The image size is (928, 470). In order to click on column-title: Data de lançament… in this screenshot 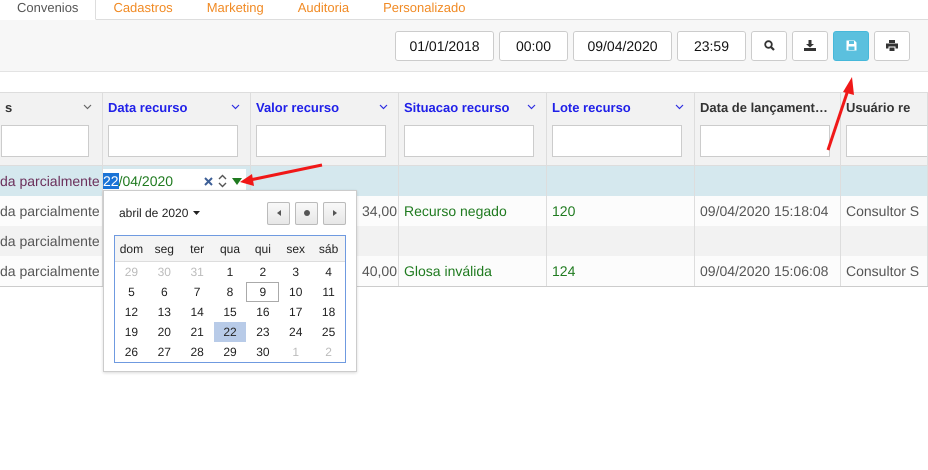, I will do `click(764, 107)`.